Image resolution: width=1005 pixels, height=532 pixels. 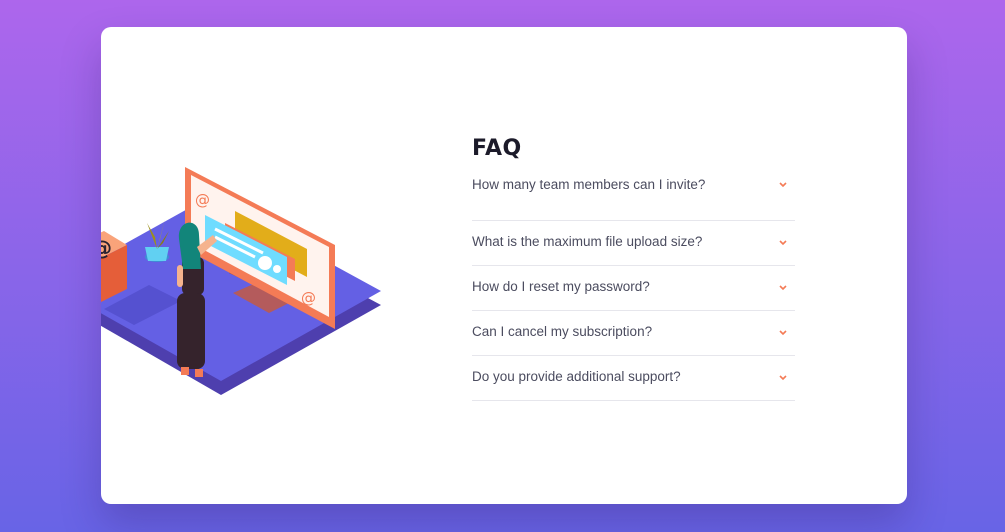 I want to click on faq-item: Can I cancel my subscription?, so click(x=633, y=333).